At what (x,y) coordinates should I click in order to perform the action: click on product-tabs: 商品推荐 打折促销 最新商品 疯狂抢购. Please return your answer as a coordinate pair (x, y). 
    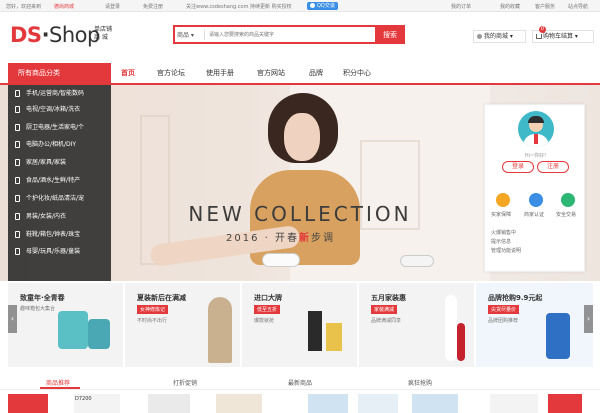
    Looking at the image, I should click on (300, 381).